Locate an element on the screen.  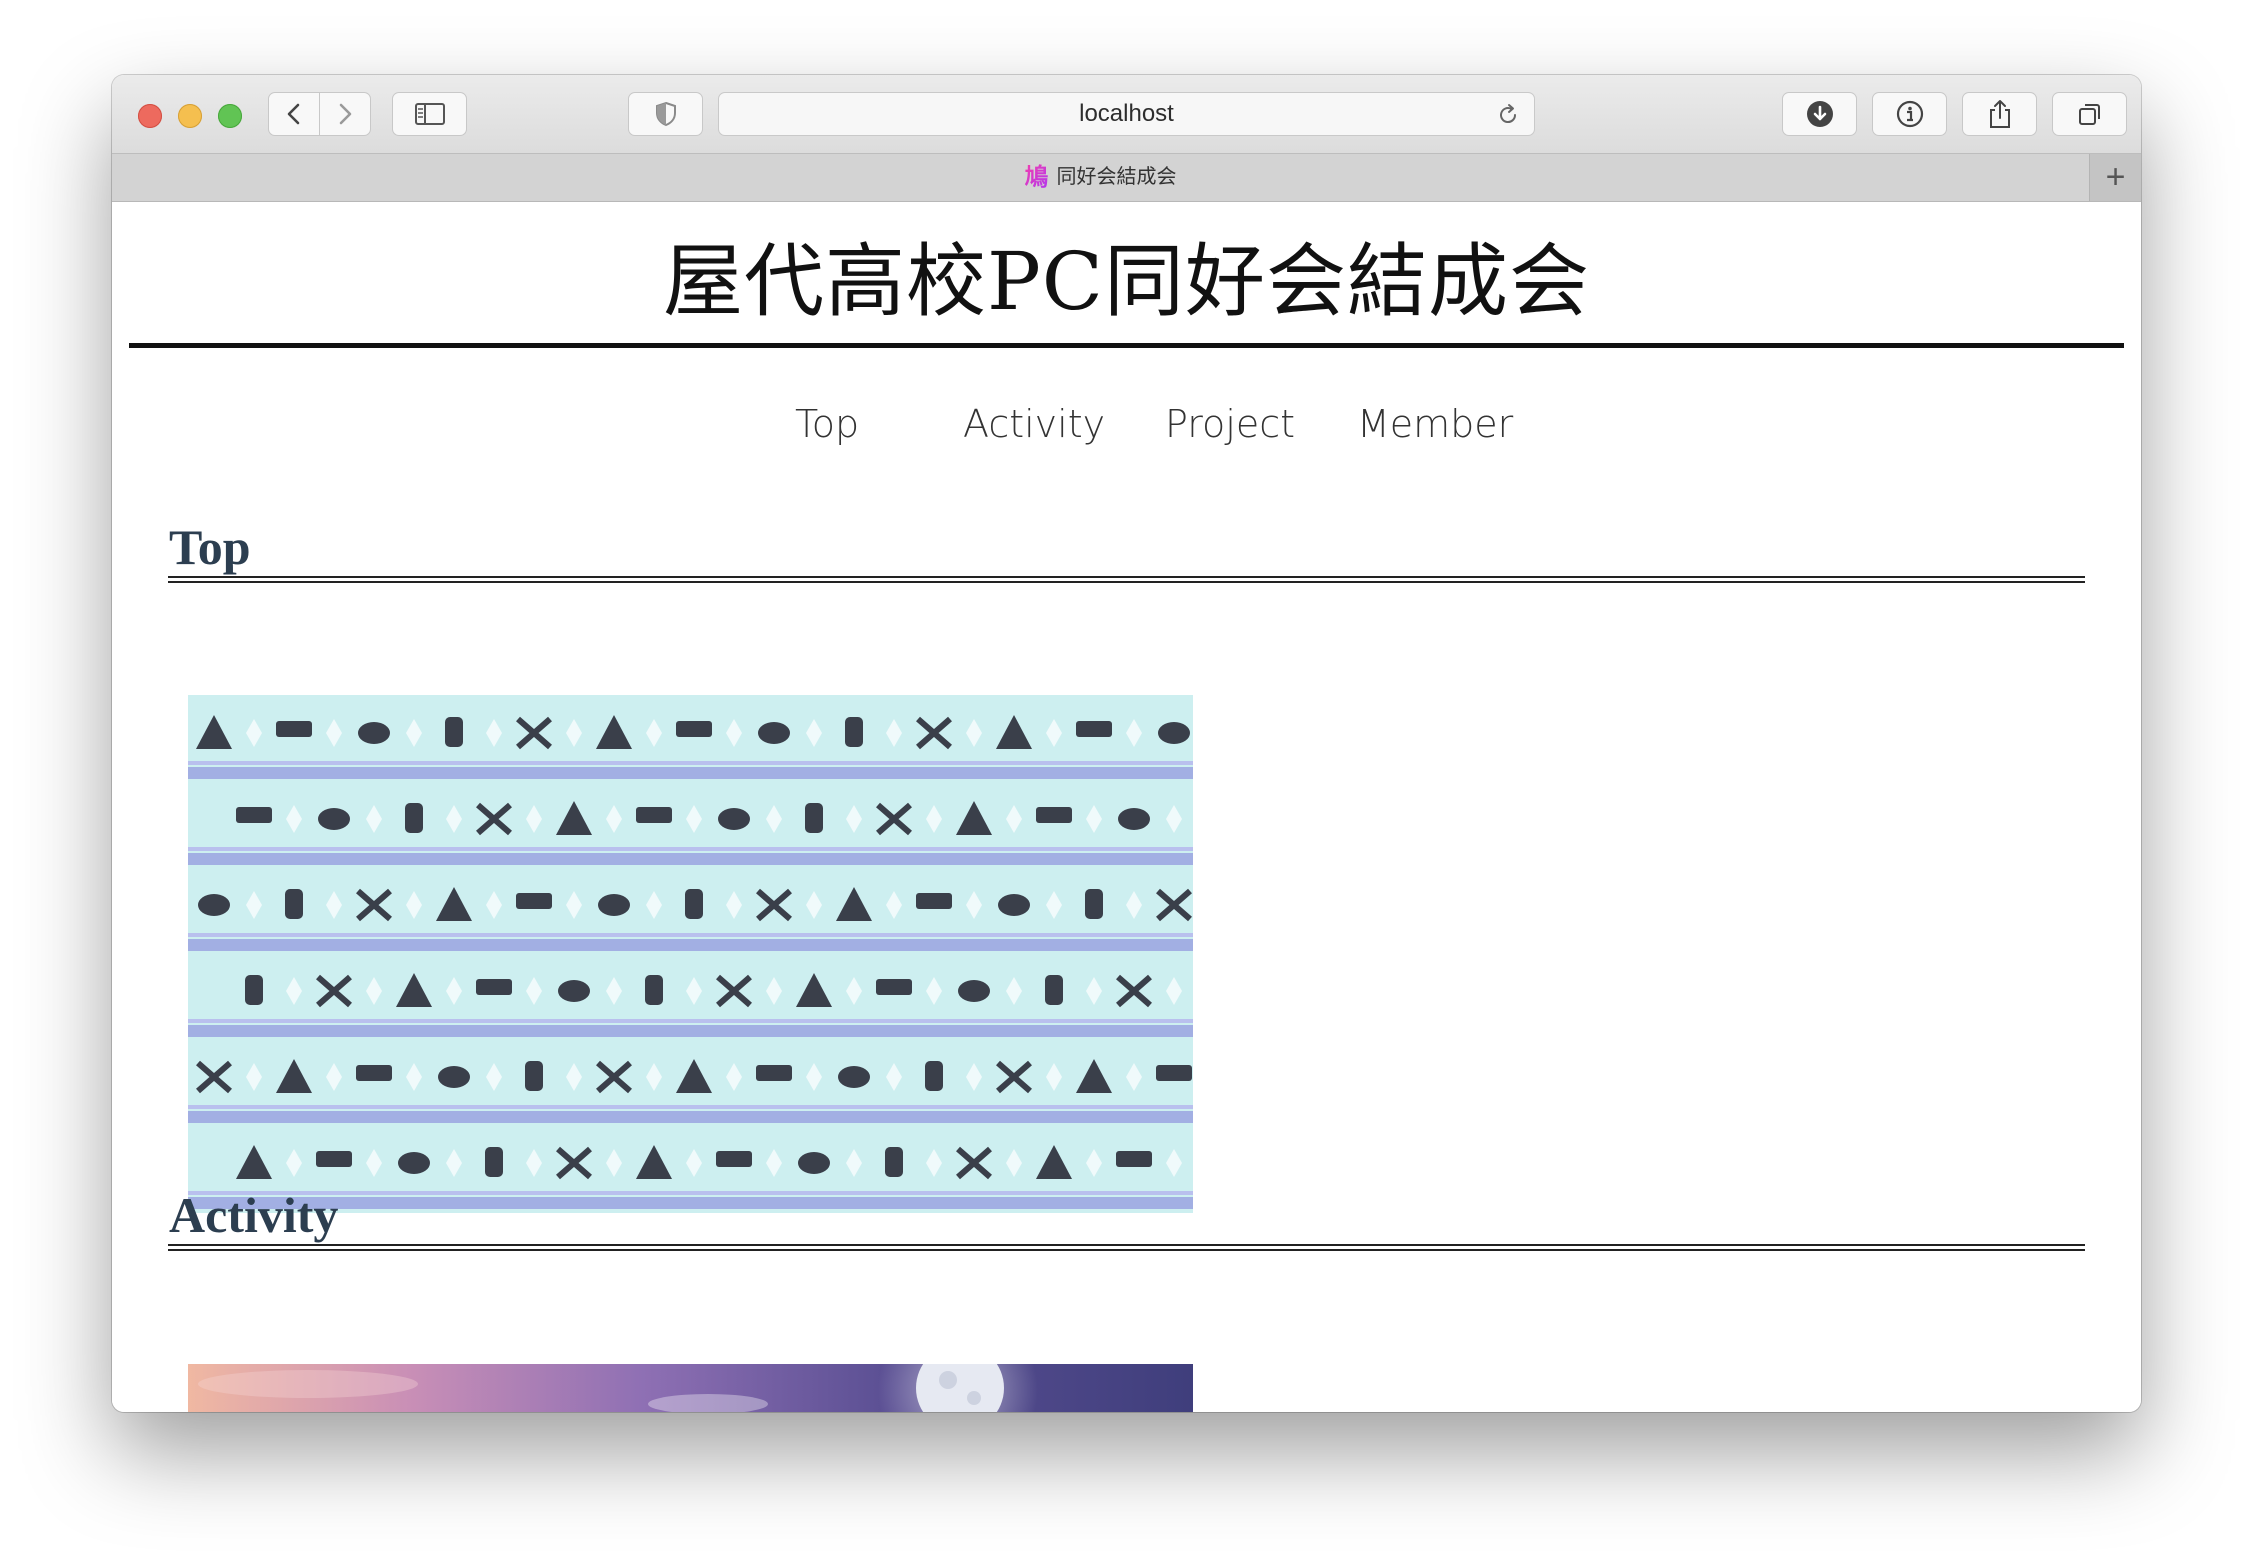
share-button is located at coordinates (1999, 114).